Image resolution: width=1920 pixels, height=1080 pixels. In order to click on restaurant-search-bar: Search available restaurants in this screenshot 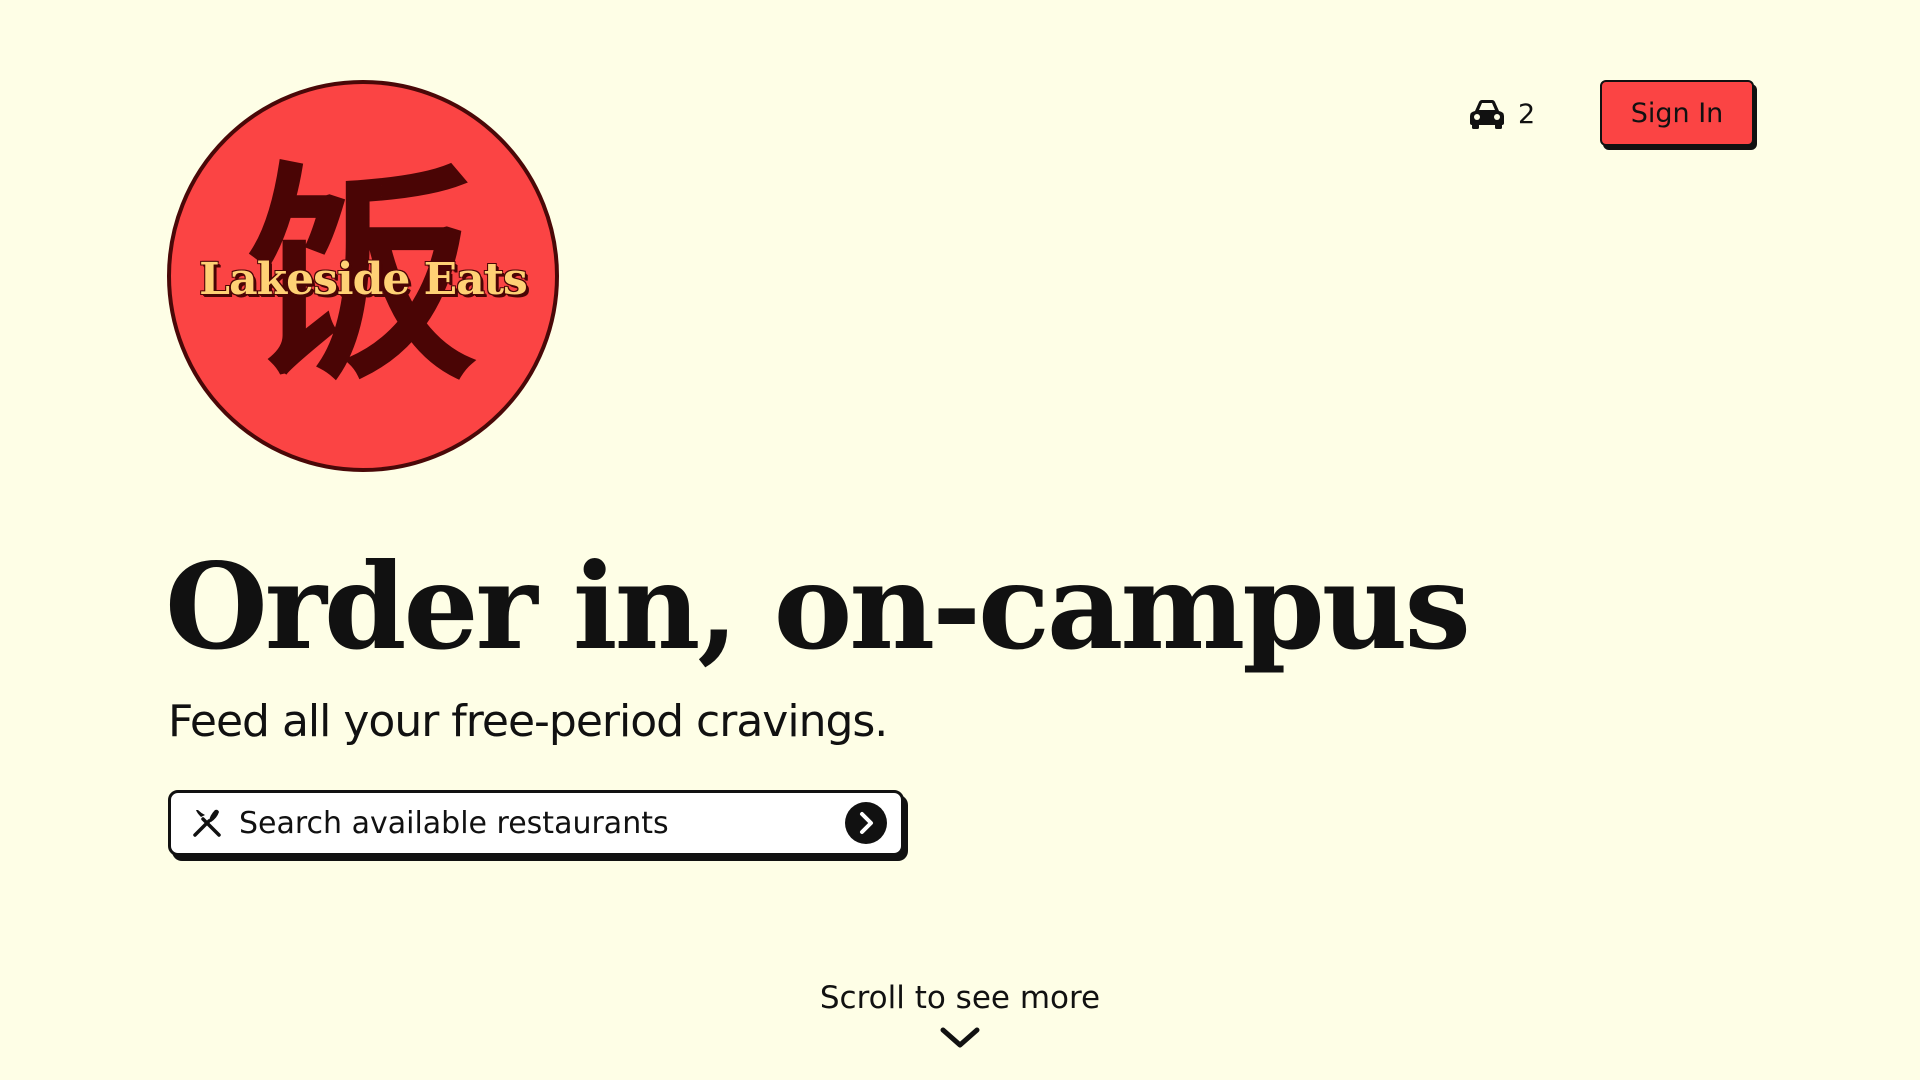, I will do `click(536, 823)`.